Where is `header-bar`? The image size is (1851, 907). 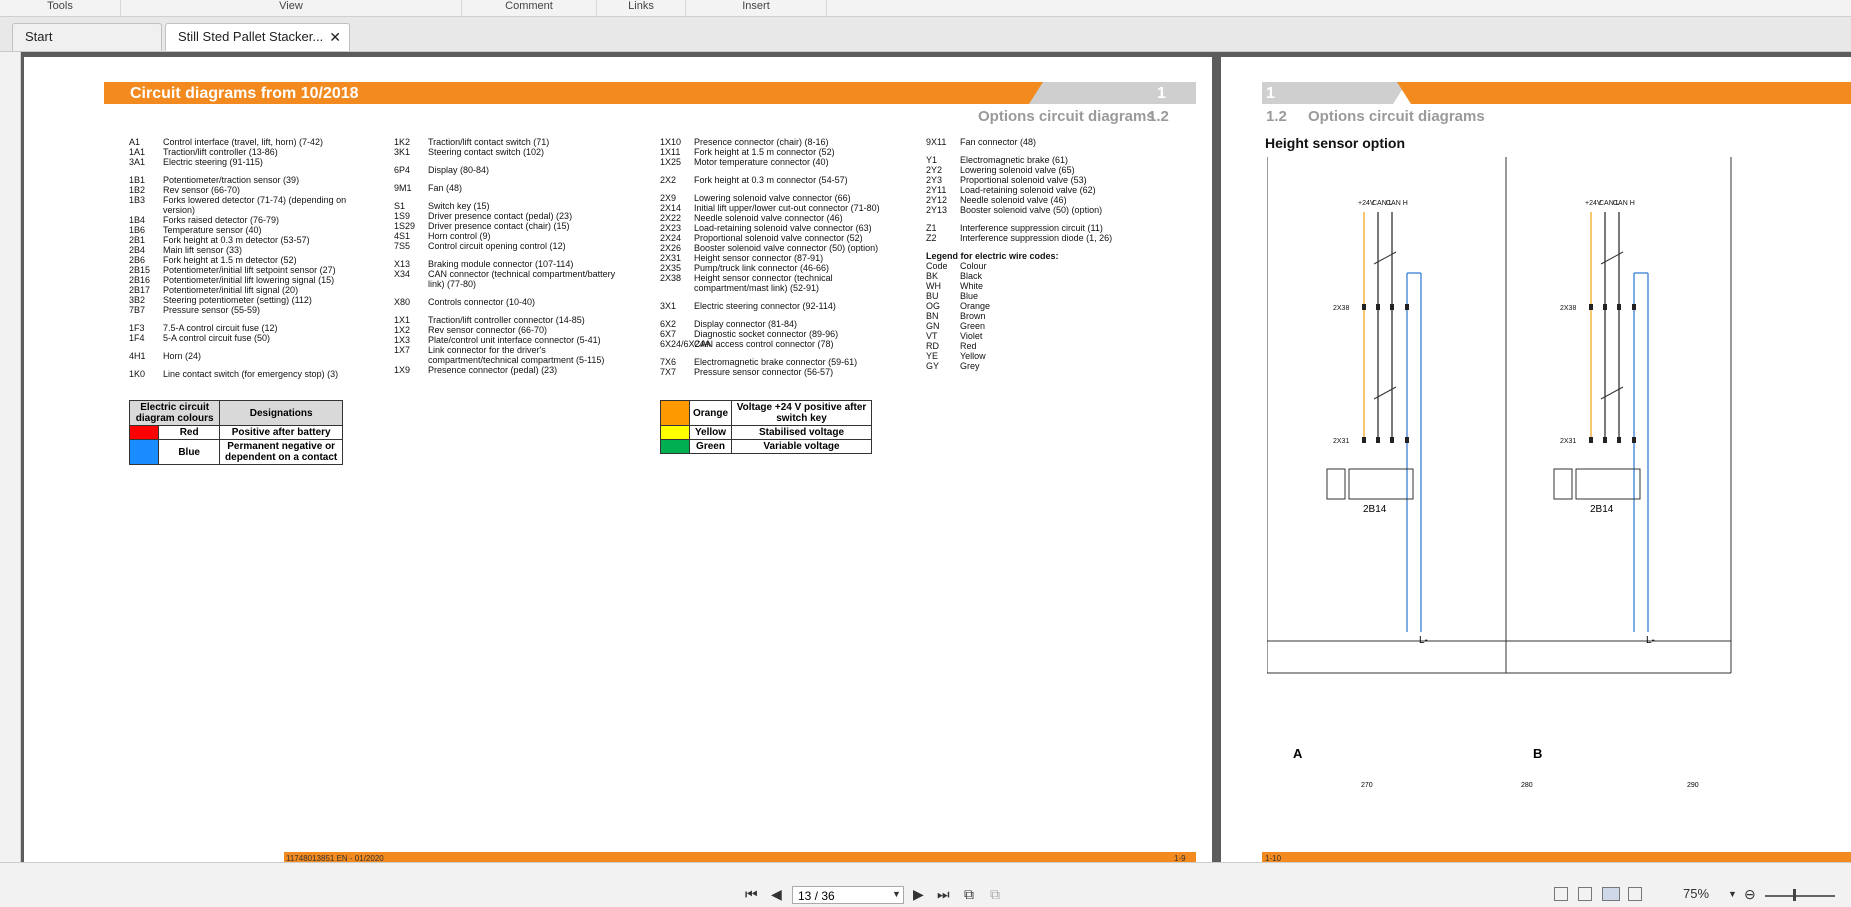
header-bar is located at coordinates (1624, 93).